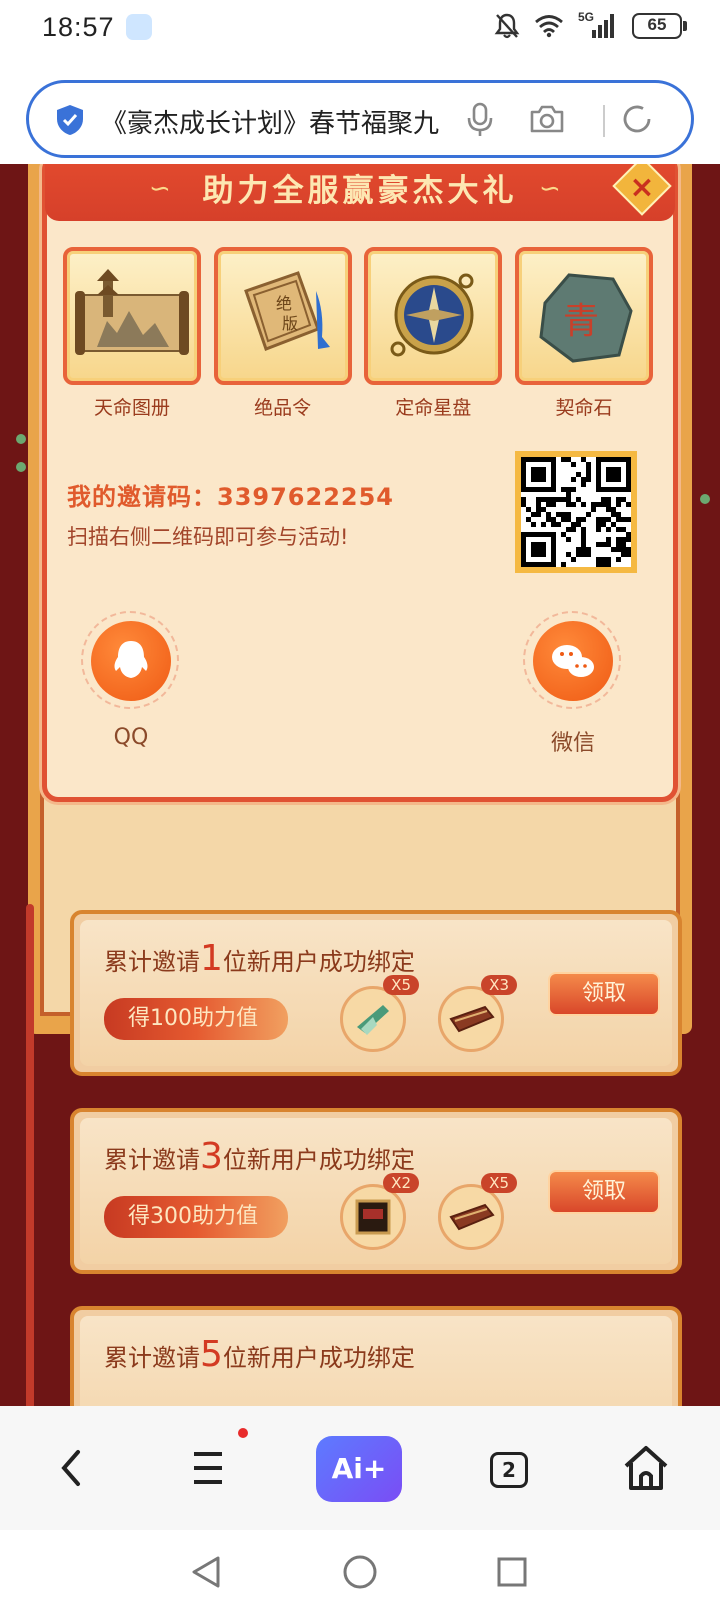 The height and width of the screenshot is (1612, 720). I want to click on scan-instruction: 扫描右侧二维码即可参与活动!, so click(208, 537).